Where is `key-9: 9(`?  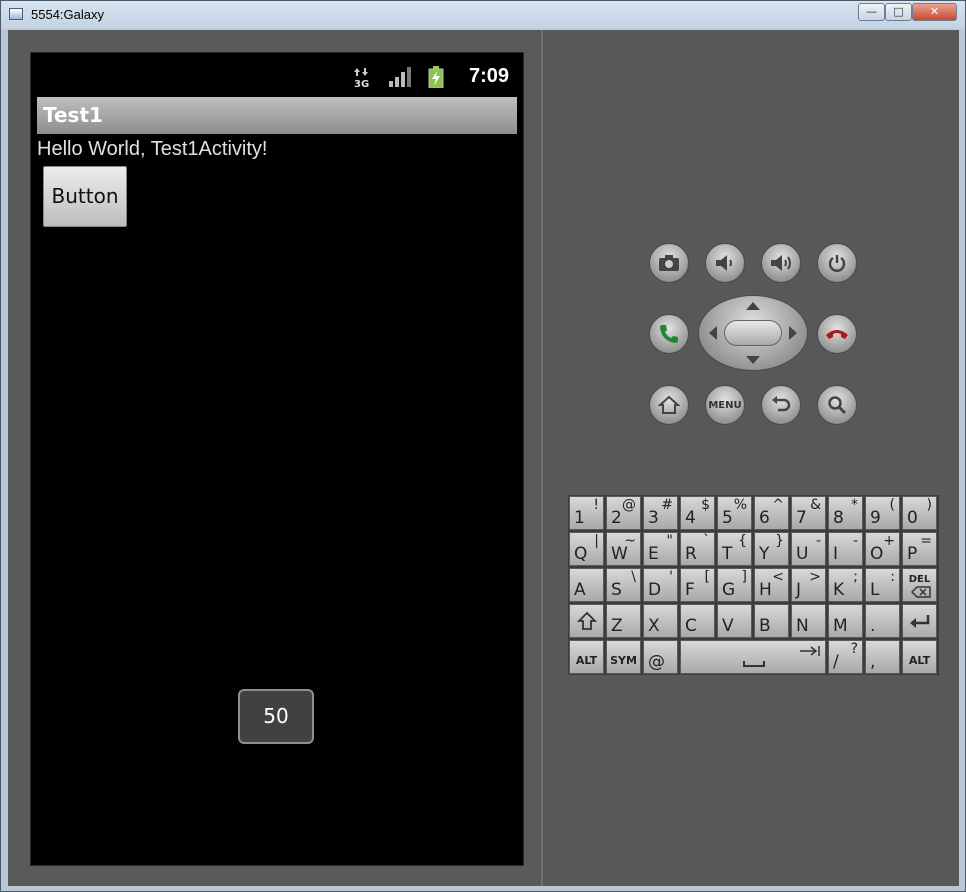
key-9: 9( is located at coordinates (882, 513).